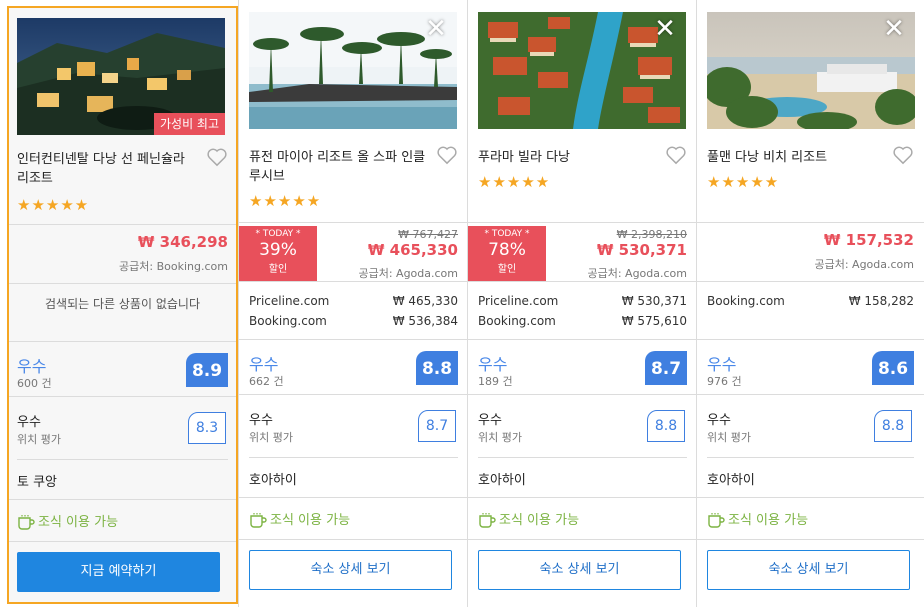 The width and height of the screenshot is (924, 607). Describe the element at coordinates (339, 167) in the screenshot. I see `hotel-name: 퓨전 마이아 리조트 올 스파 인클루시브` at that location.